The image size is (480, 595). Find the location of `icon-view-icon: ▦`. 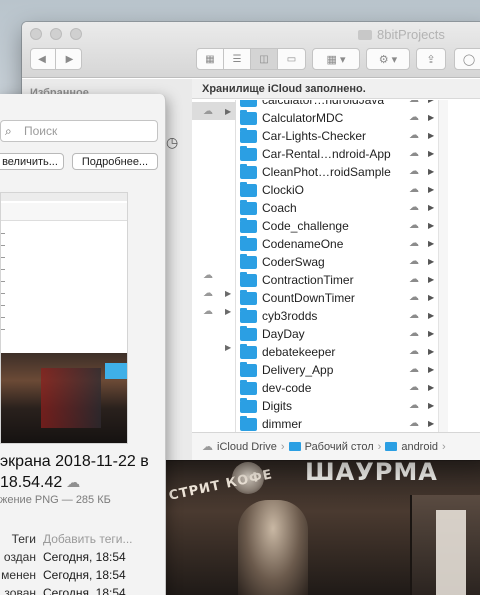

icon-view-icon: ▦ is located at coordinates (210, 59).